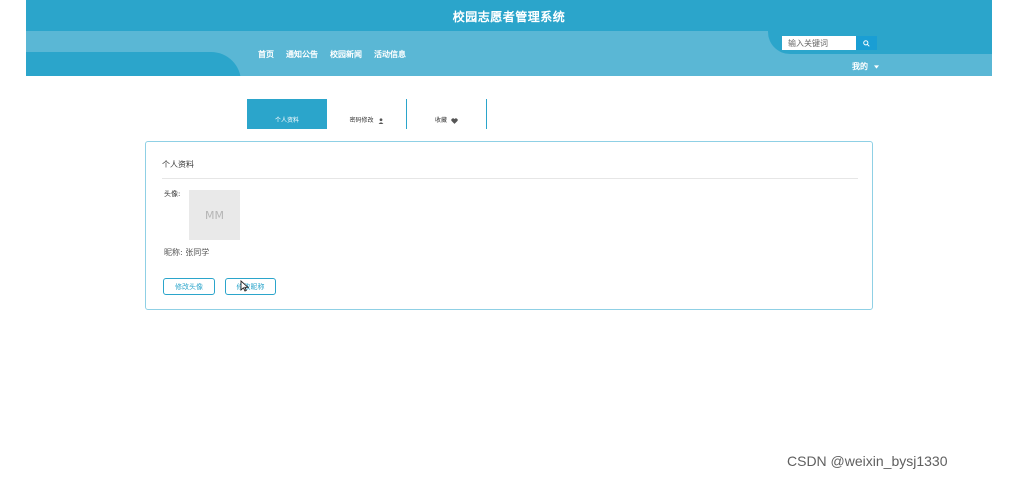 This screenshot has height=483, width=1017. What do you see at coordinates (440, 120) in the screenshot?
I see `tab-favorites-label: 收藏` at bounding box center [440, 120].